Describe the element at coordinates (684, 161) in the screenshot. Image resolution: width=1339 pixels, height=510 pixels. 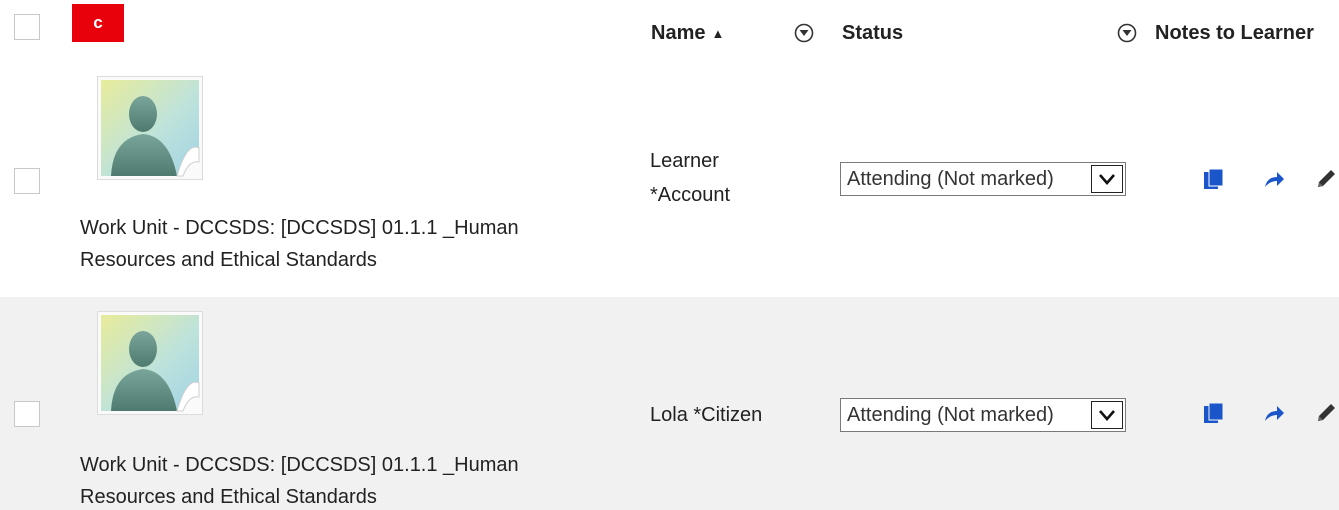
I see `learner-name-line: Learner` at that location.